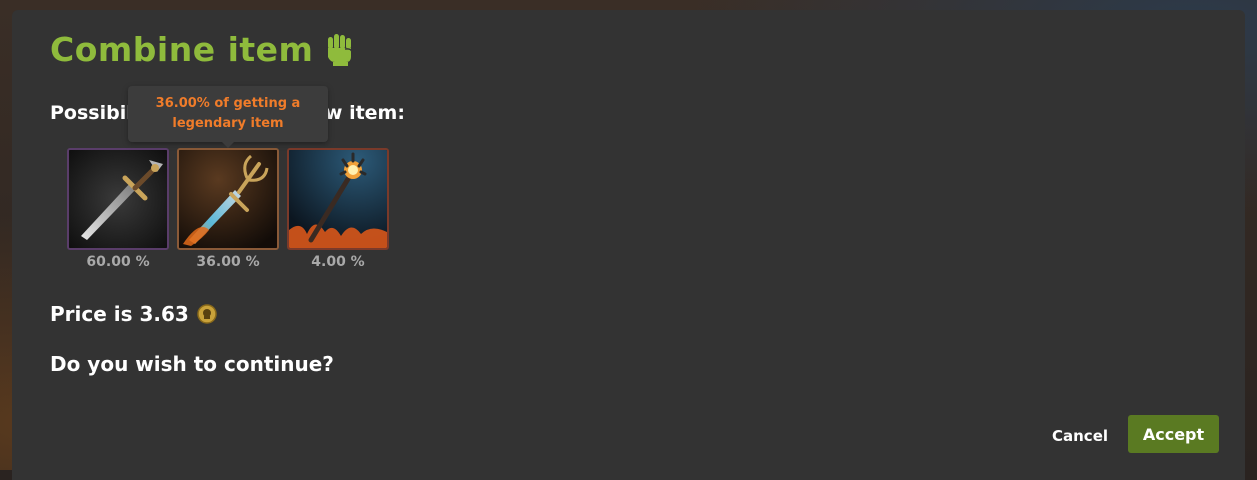 The height and width of the screenshot is (480, 1257). I want to click on sword-icon, so click(118, 199).